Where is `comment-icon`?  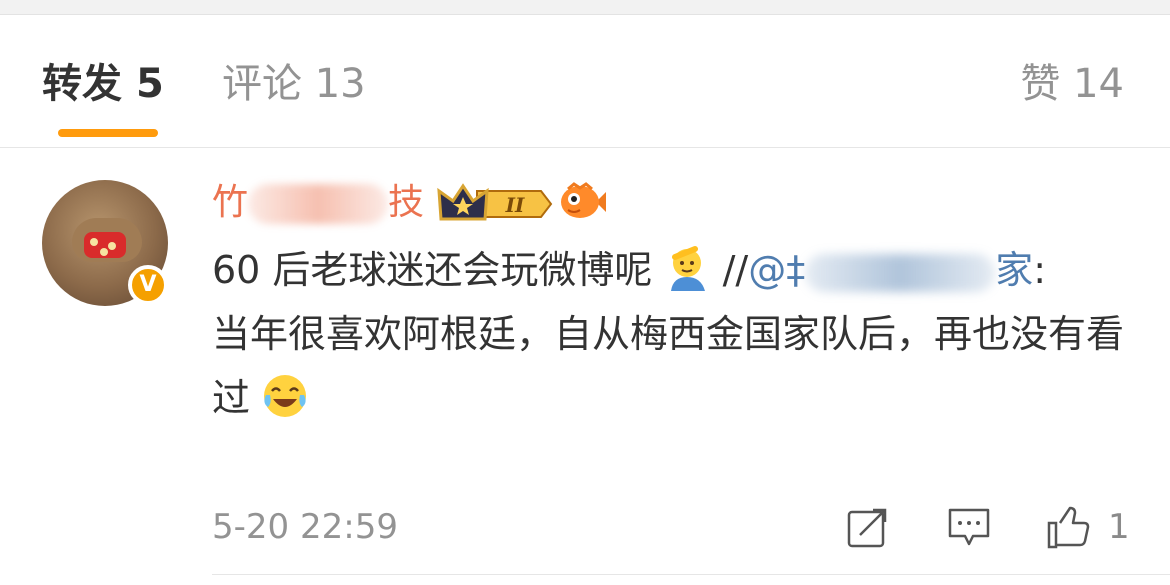
comment-icon is located at coordinates (969, 527).